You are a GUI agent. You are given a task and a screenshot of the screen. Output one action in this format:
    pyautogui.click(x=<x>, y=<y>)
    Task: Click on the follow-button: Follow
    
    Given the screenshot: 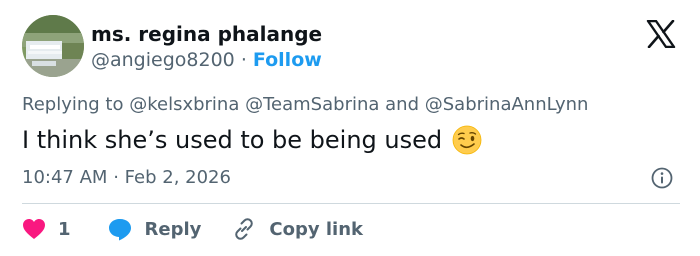 What is the action you would take?
    pyautogui.click(x=287, y=60)
    